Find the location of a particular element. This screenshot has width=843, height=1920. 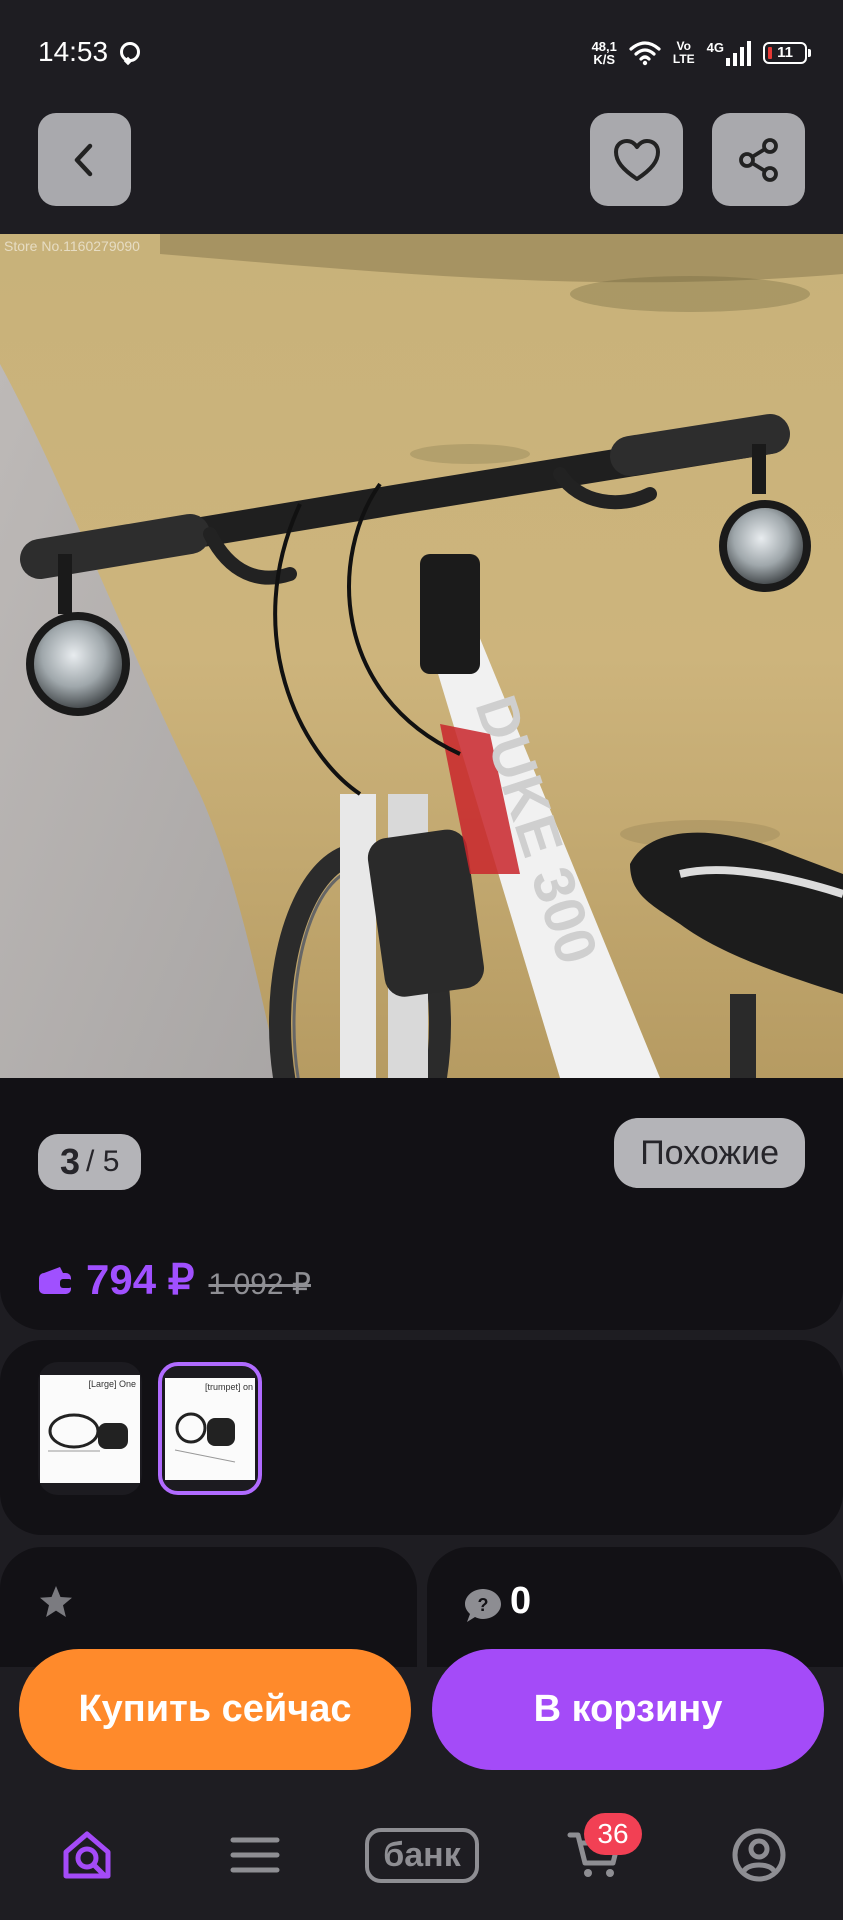

share-icon is located at coordinates (758, 159).